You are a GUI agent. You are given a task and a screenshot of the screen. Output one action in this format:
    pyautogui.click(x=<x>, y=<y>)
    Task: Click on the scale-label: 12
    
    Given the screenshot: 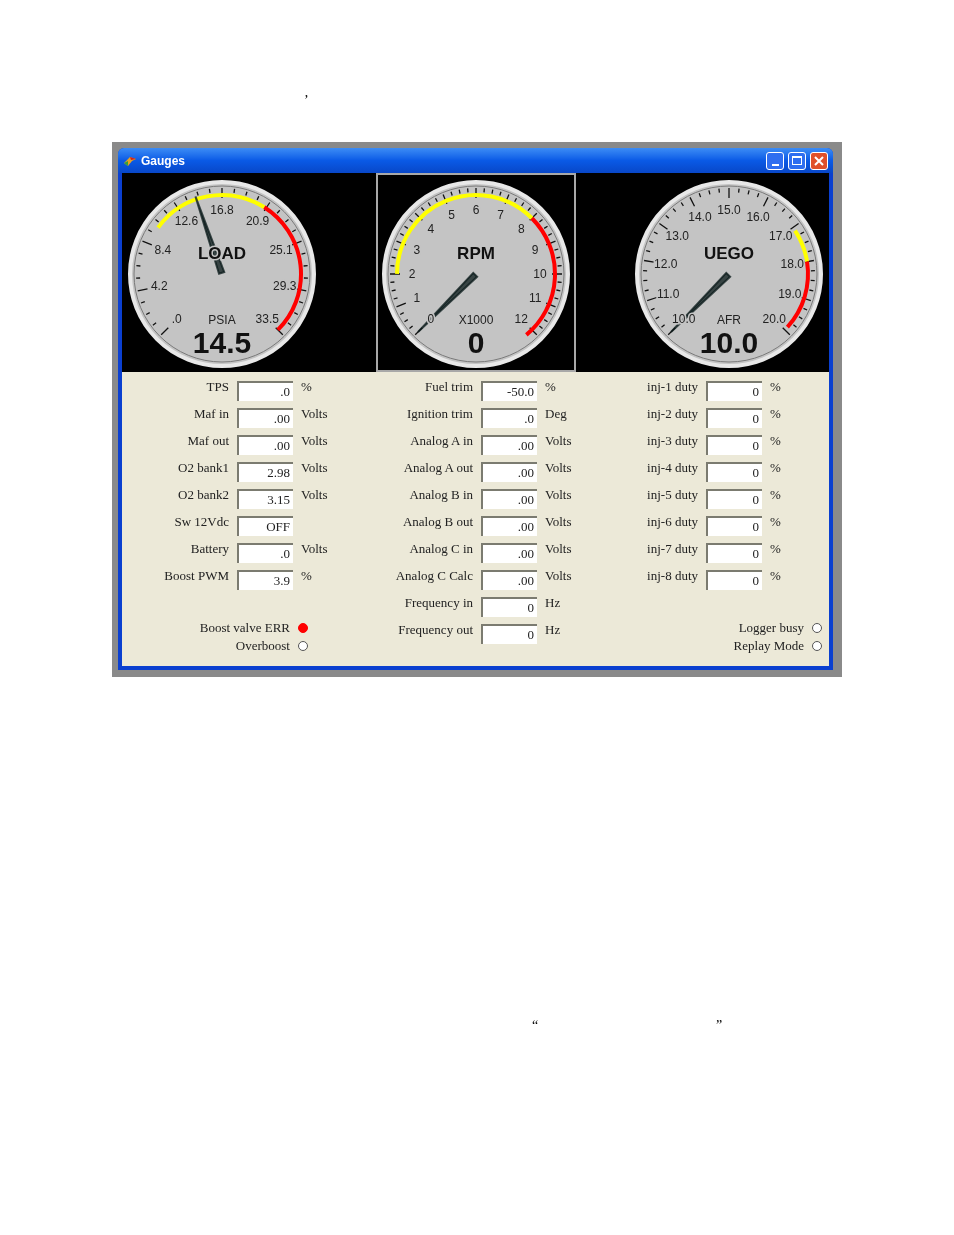 What is the action you would take?
    pyautogui.click(x=521, y=319)
    